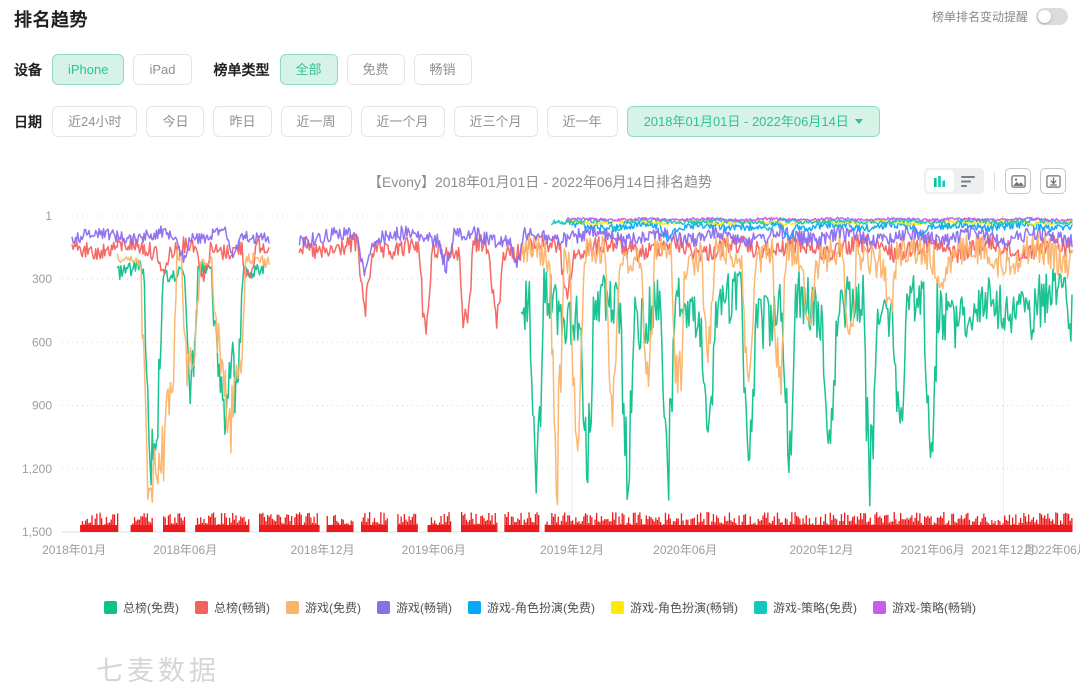 This screenshot has width=1080, height=688. I want to click on svg-text: 900, so click(42, 406).